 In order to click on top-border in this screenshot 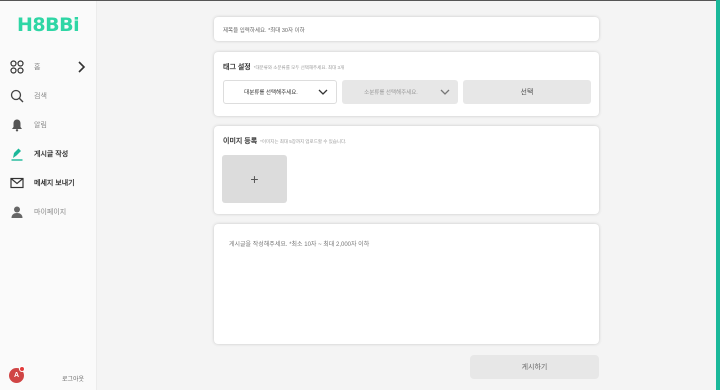, I will do `click(360, 0)`.